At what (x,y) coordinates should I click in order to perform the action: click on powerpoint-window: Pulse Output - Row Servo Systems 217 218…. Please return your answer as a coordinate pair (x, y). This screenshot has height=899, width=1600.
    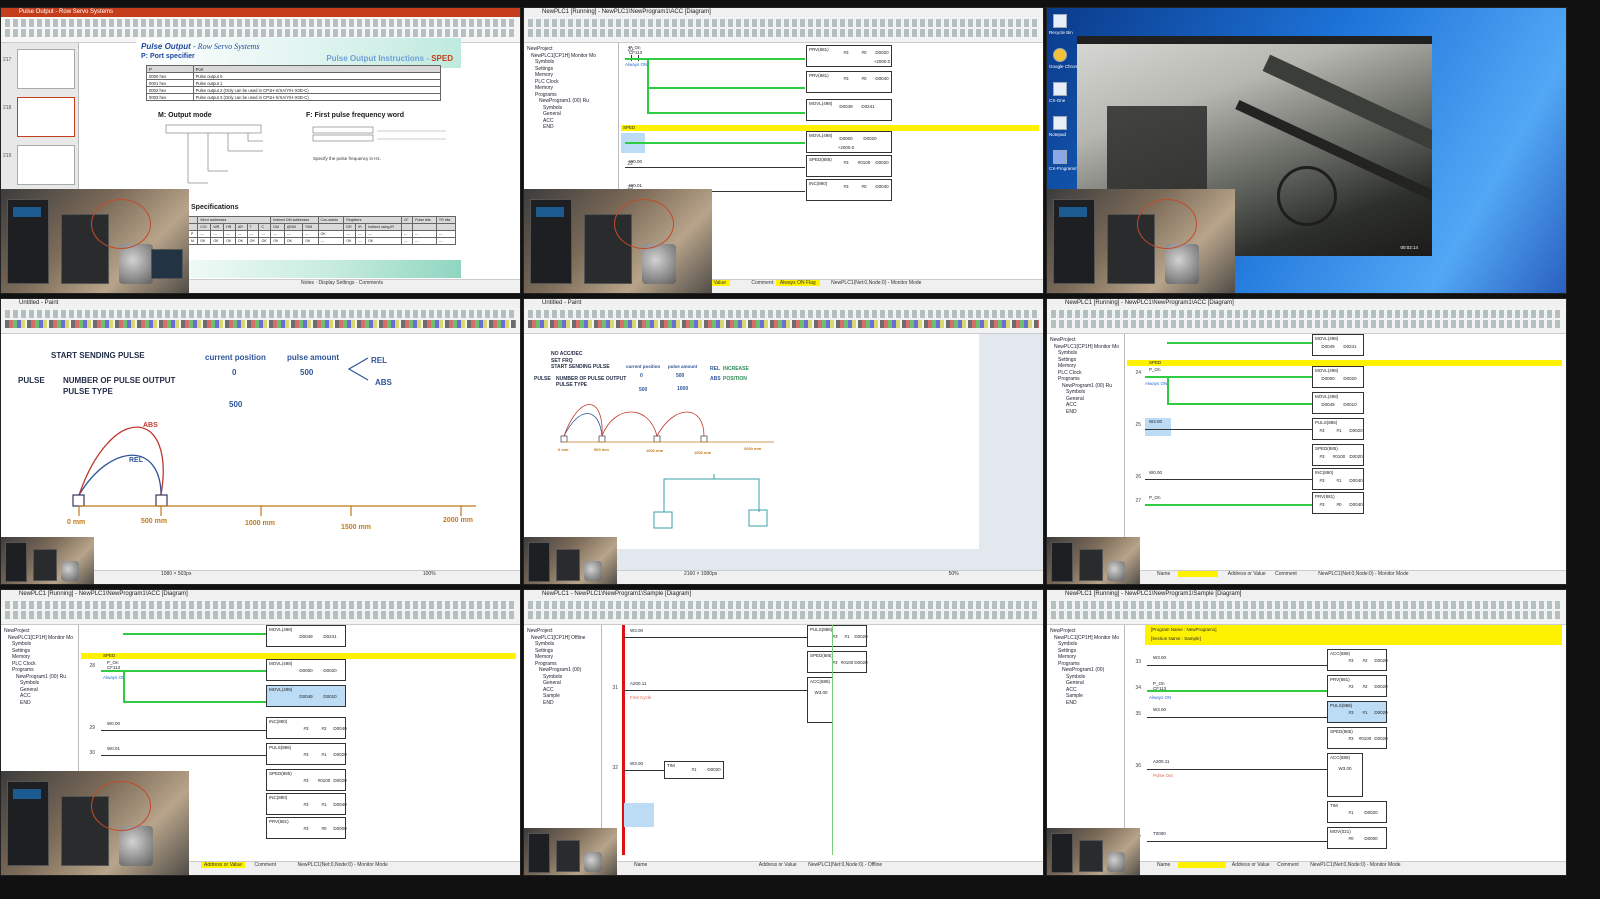
    Looking at the image, I should click on (260, 150).